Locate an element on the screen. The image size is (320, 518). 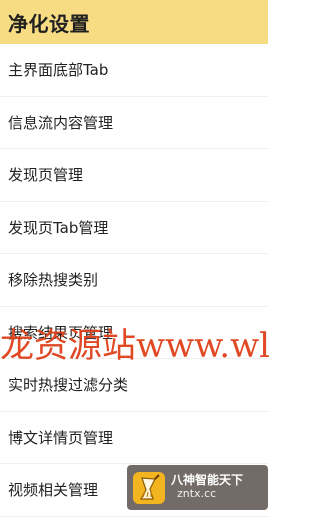
list-item-label: 搜索结果页管理 is located at coordinates (61, 332).